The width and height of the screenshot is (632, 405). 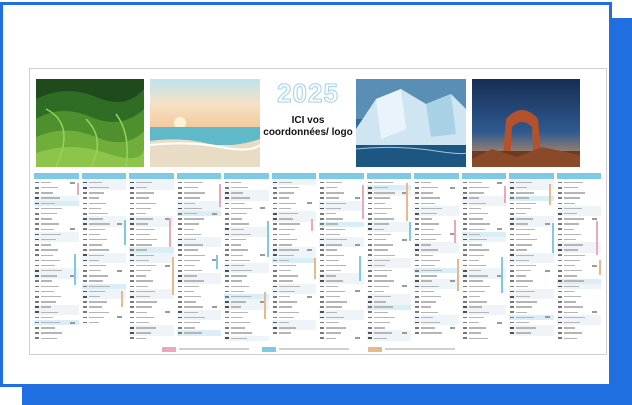 I want to click on legend-zone-c, so click(x=411, y=349).